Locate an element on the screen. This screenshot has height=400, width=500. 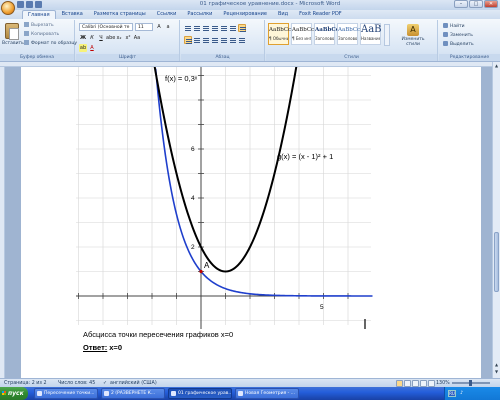
outline-view-icon is located at coordinates (423, 383).